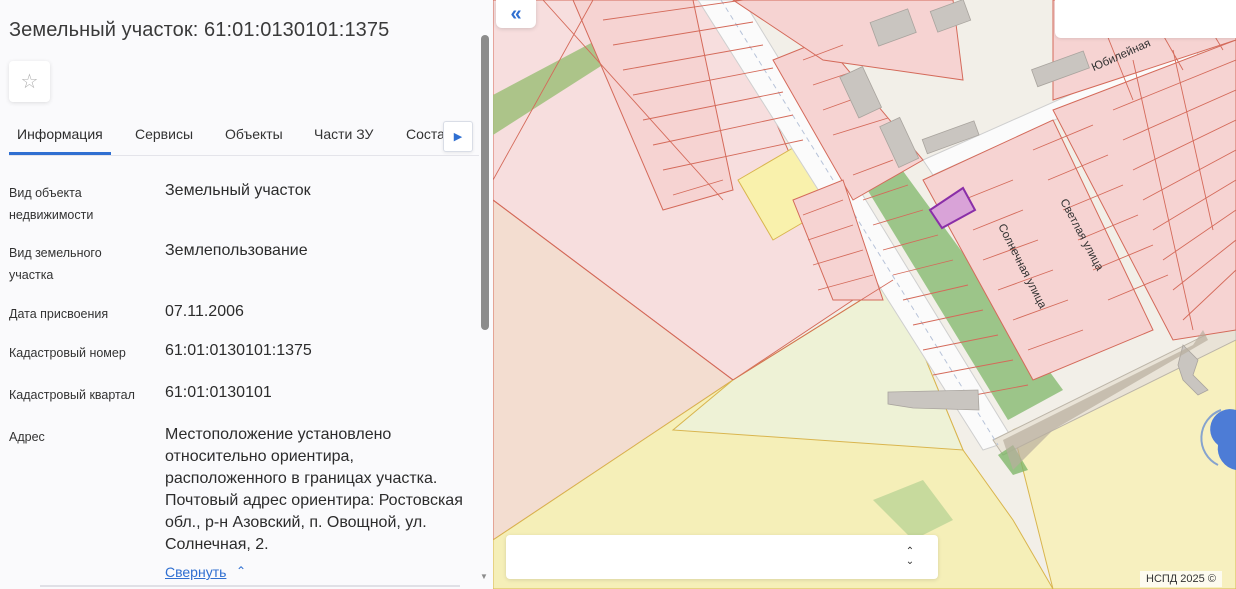 This screenshot has height=589, width=1236. Describe the element at coordinates (60, 134) in the screenshot. I see `tab-information: Информация` at that location.